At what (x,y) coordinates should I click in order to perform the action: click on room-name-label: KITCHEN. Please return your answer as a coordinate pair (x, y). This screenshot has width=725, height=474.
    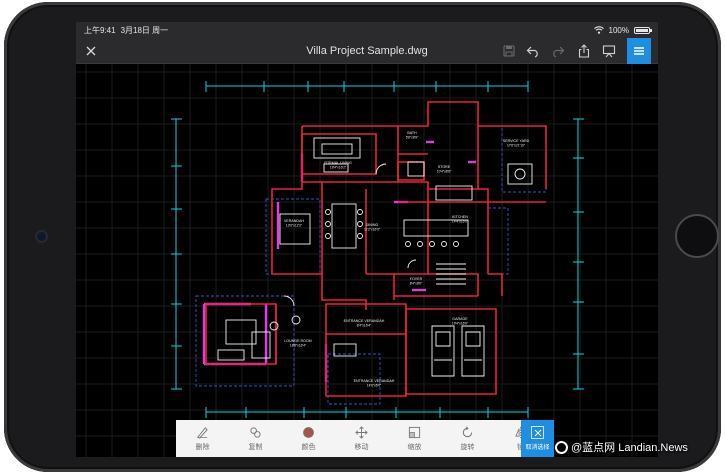
    Looking at the image, I should click on (460, 217).